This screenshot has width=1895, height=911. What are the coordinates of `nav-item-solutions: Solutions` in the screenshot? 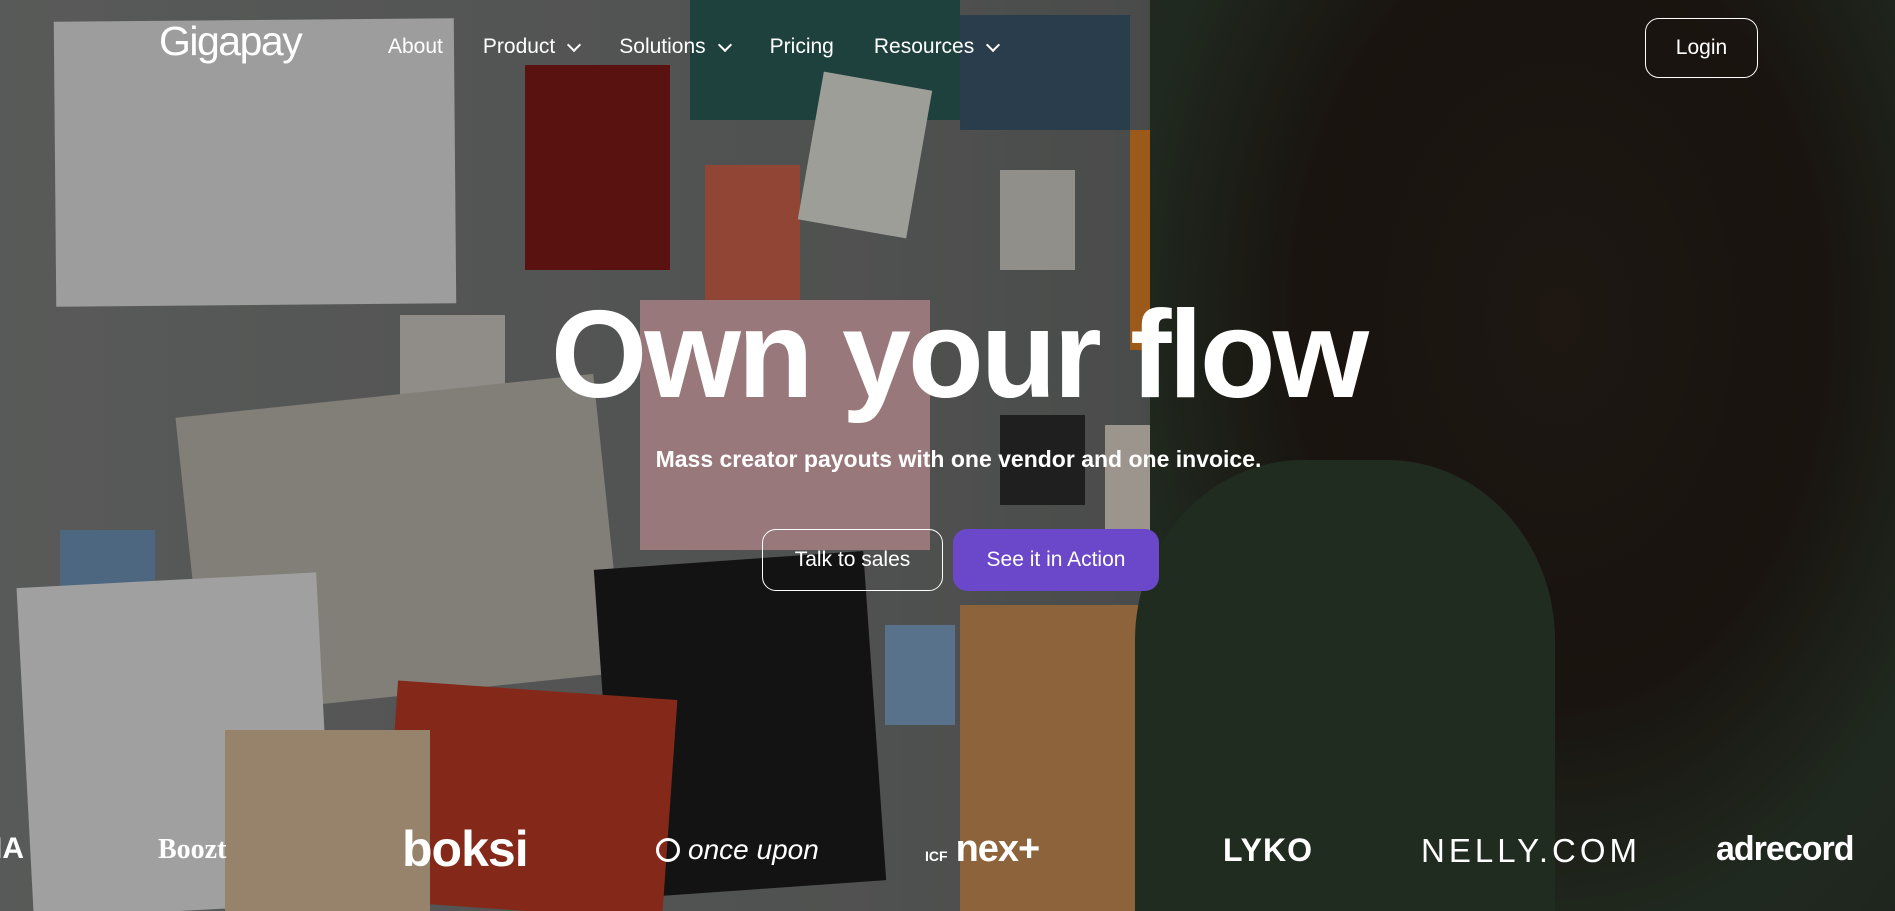 It's located at (675, 47).